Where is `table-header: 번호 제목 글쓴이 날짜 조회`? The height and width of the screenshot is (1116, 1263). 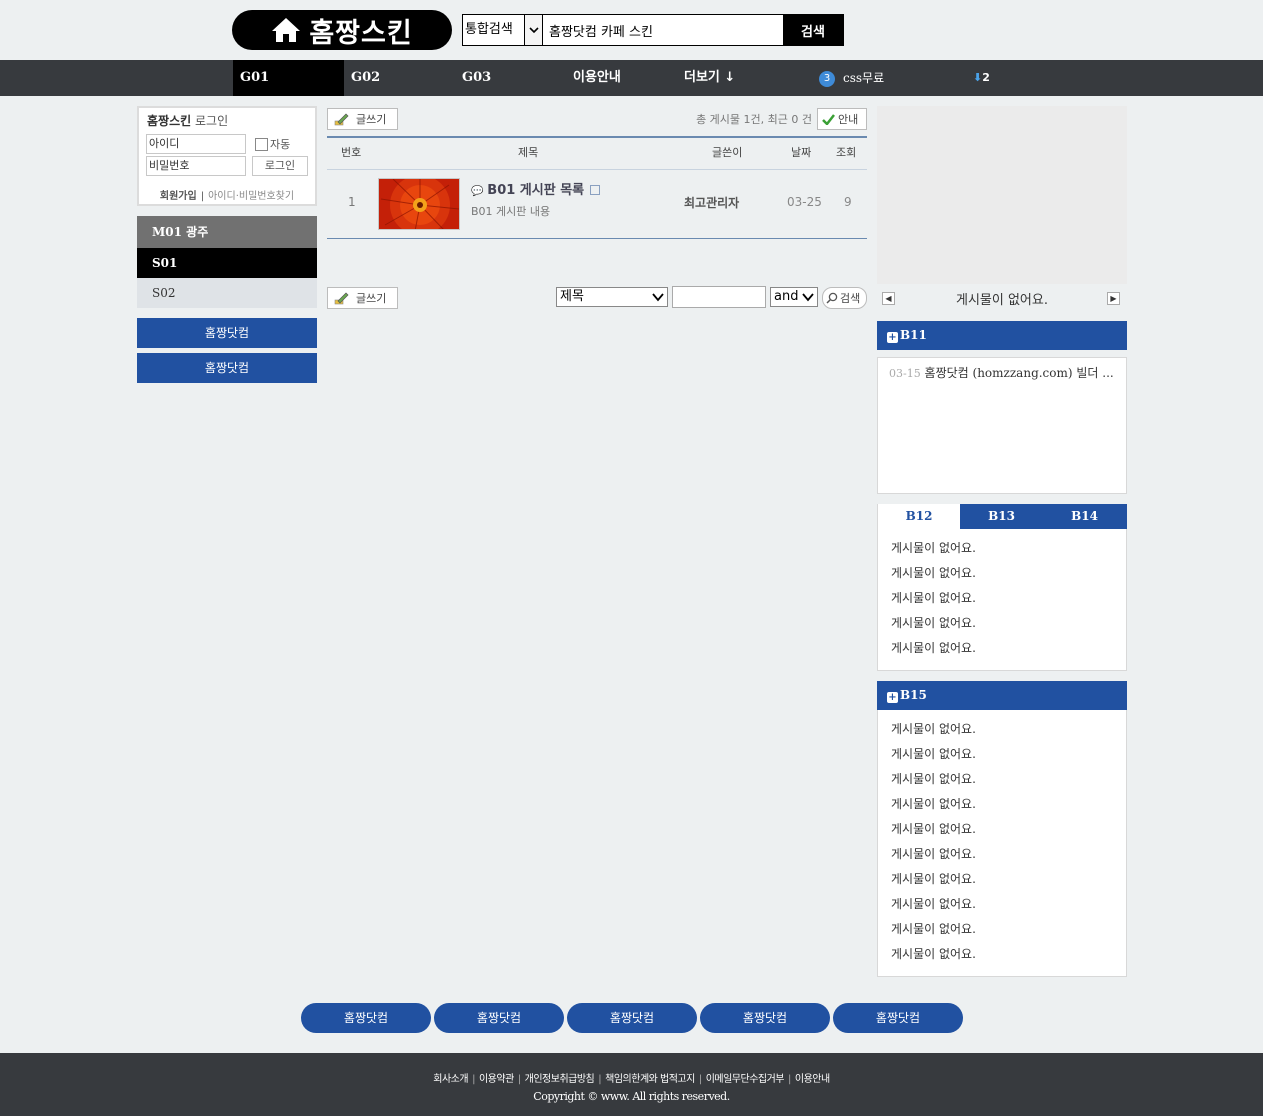
table-header: 번호 제목 글쓴이 날짜 조회 is located at coordinates (597, 154).